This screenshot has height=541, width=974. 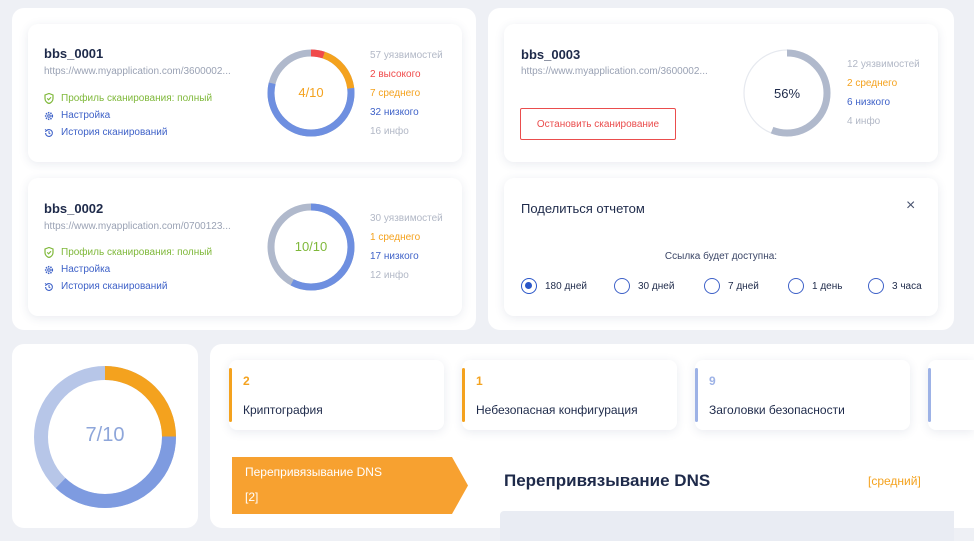 I want to click on stat-medium: 2 среднего, so click(x=872, y=83).